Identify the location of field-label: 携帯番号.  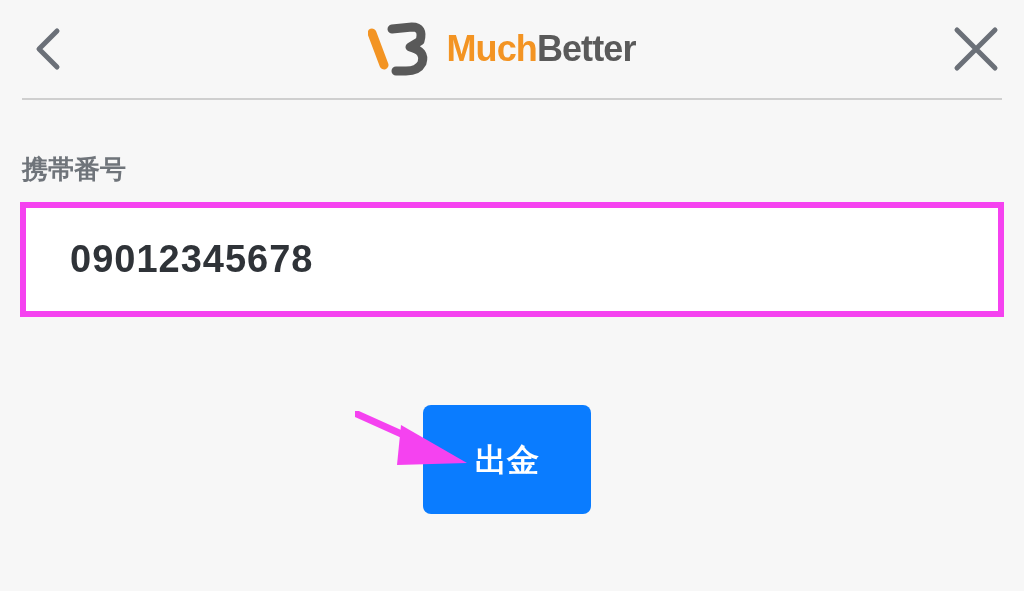
(74, 169).